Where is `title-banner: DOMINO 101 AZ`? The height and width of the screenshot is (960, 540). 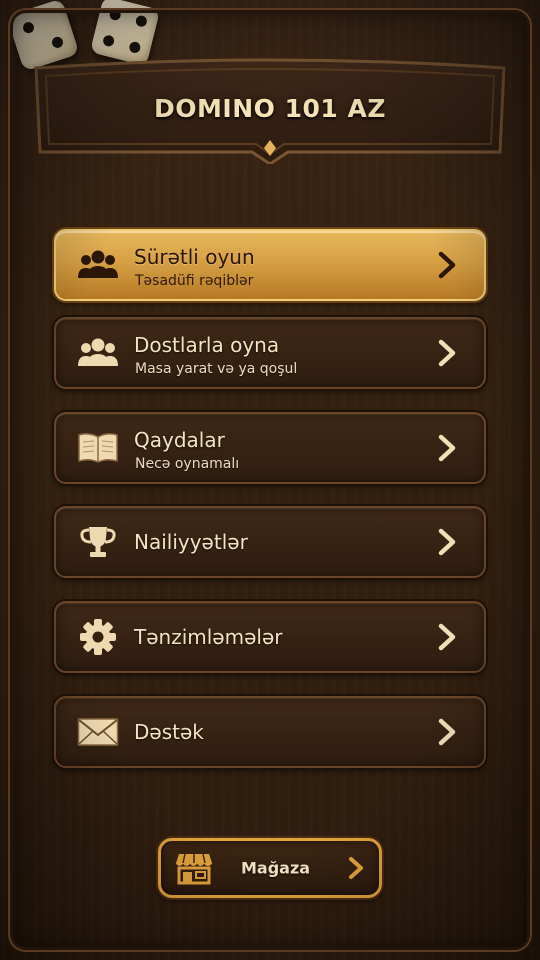
title-banner: DOMINO 101 AZ is located at coordinates (270, 110).